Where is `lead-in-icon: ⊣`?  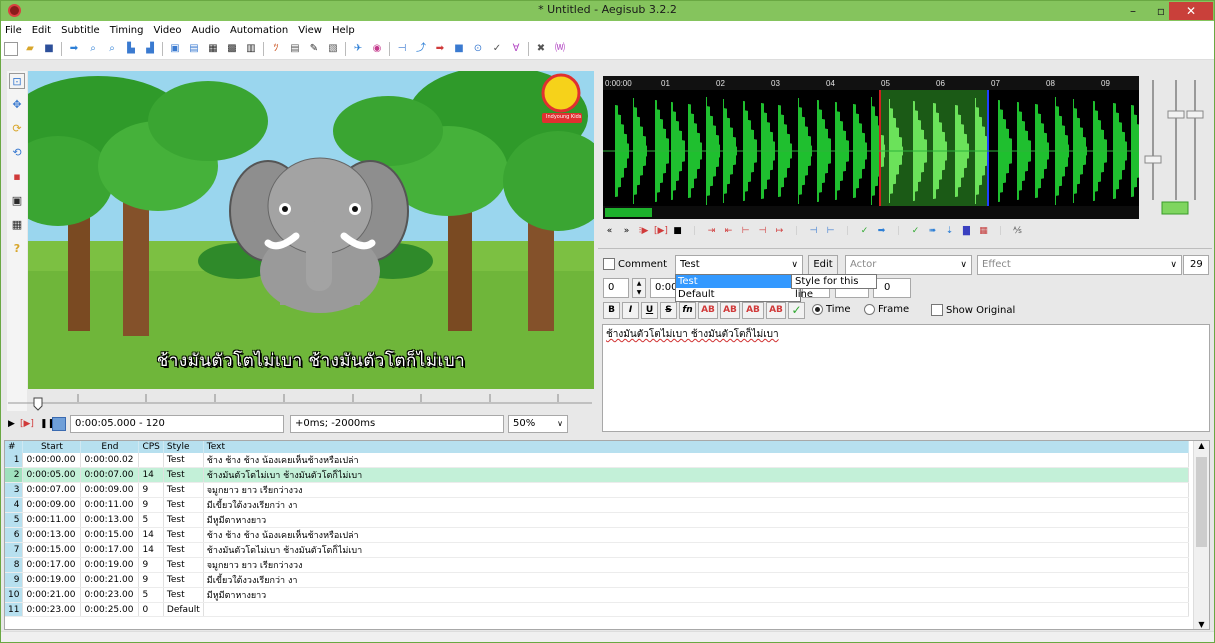
lead-in-icon: ⊣ is located at coordinates (813, 231).